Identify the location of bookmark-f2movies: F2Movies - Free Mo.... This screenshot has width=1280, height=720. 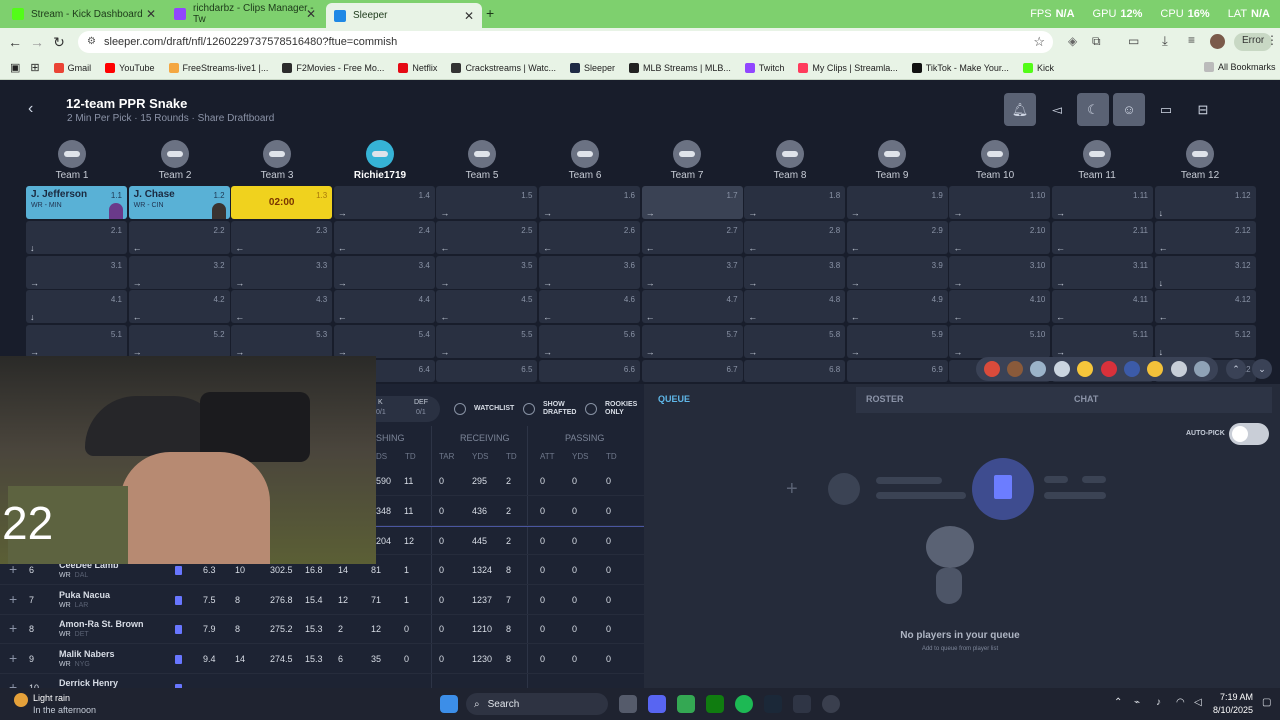
(333, 67).